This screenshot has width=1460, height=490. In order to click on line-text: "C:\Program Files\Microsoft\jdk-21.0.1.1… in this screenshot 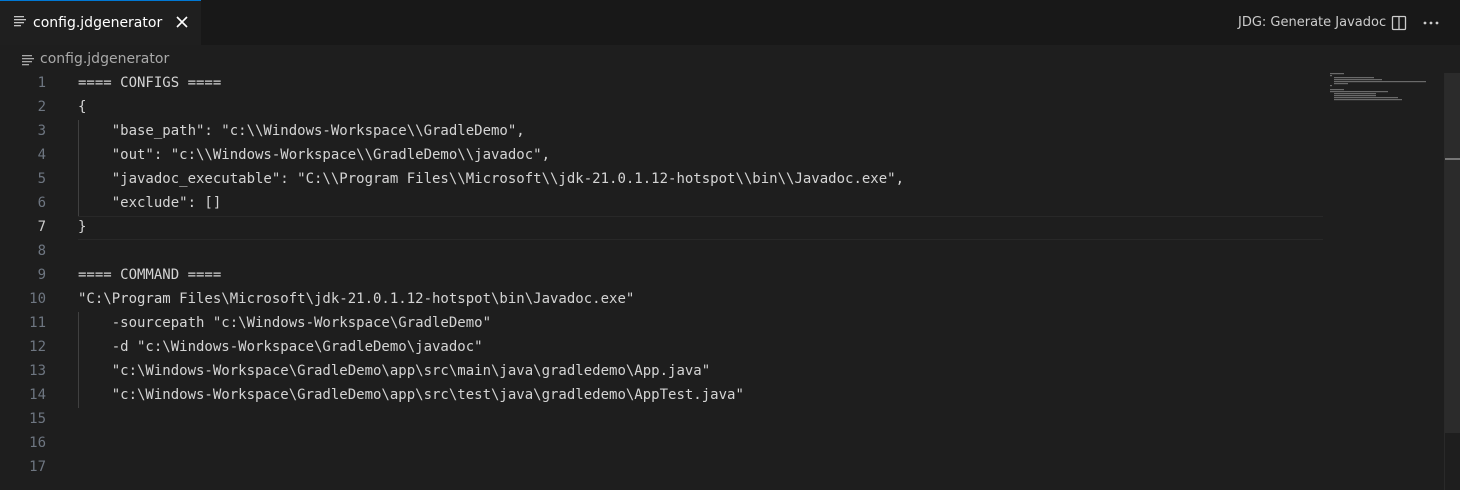, I will do `click(356, 299)`.